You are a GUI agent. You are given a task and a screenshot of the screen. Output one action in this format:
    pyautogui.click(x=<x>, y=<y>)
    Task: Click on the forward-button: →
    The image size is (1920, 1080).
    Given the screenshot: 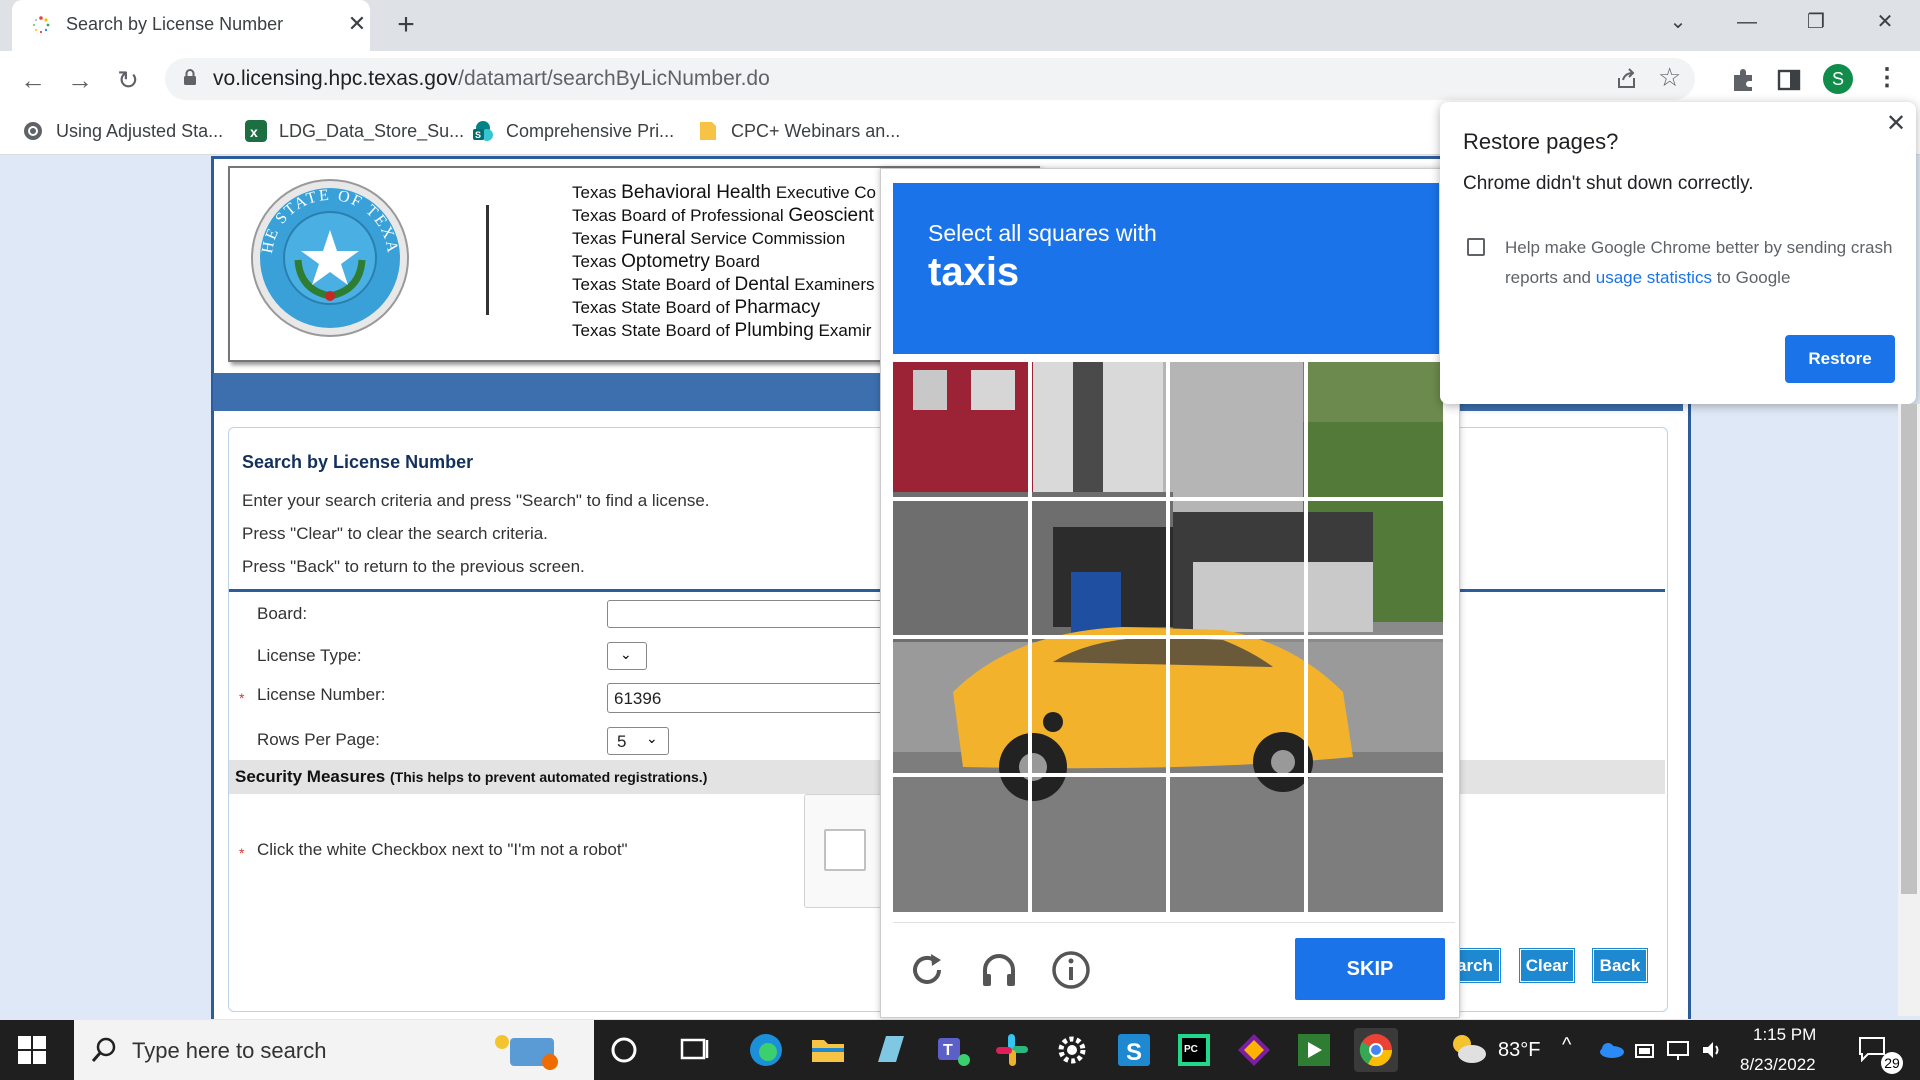 What is the action you would take?
    pyautogui.click(x=80, y=80)
    